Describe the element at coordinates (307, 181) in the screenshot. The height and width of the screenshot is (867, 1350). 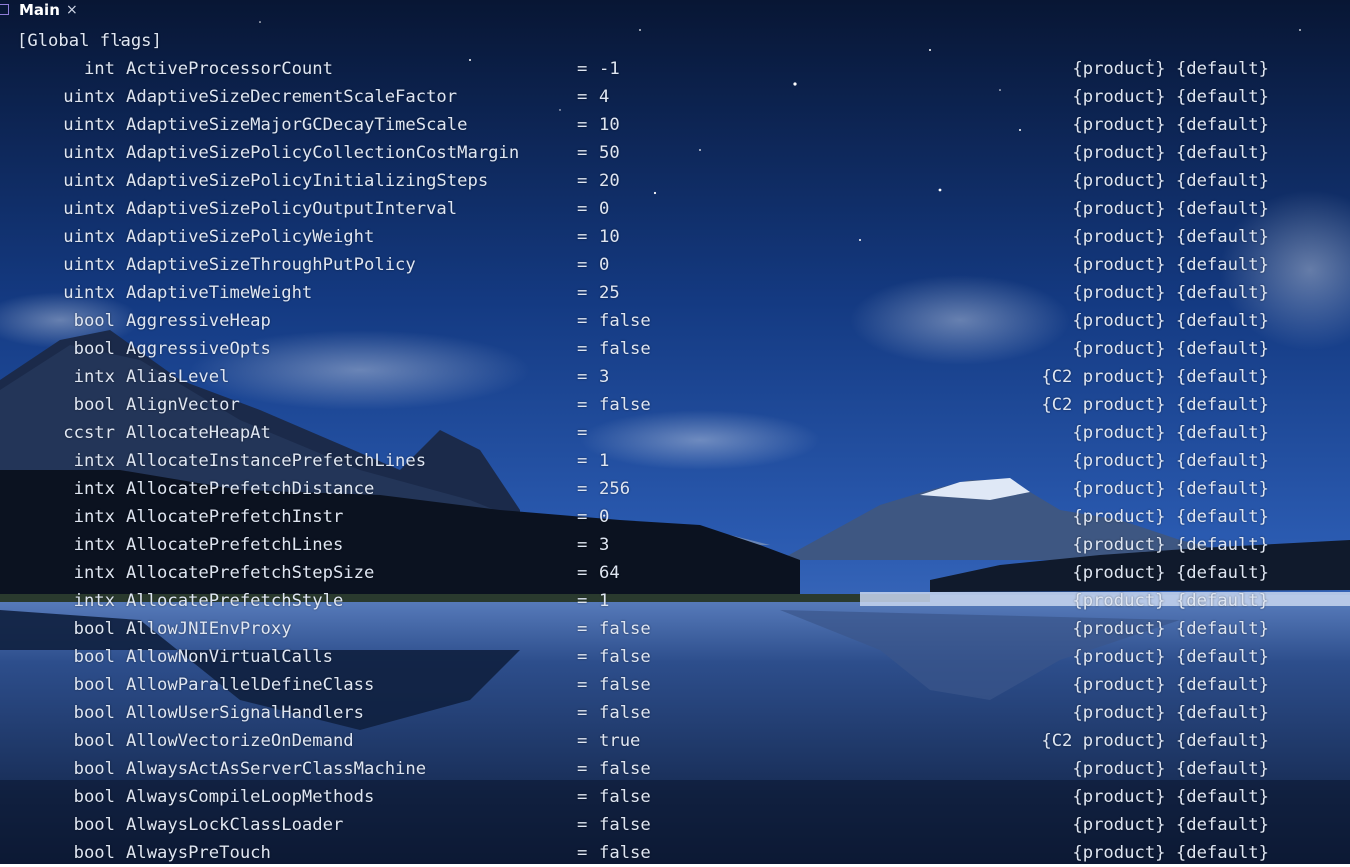
I see `flag-name: AdaptiveSizePolicyInitializingSteps` at that location.